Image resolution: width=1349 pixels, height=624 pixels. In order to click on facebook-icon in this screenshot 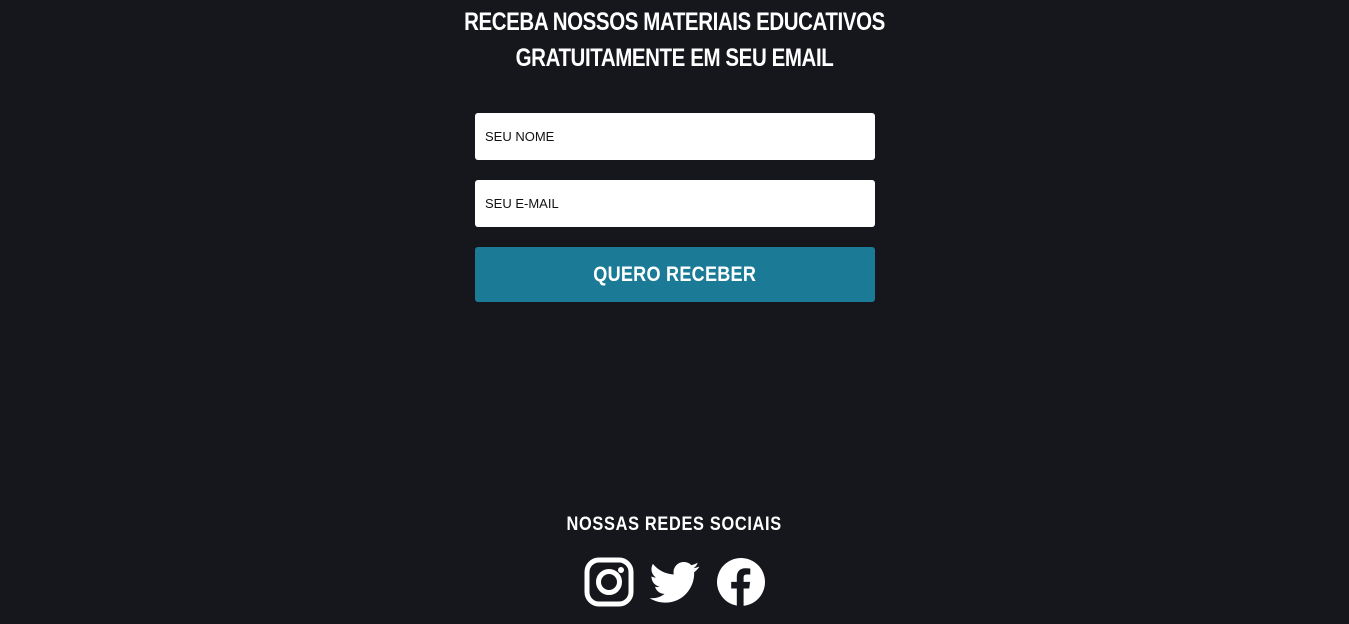, I will do `click(740, 582)`.